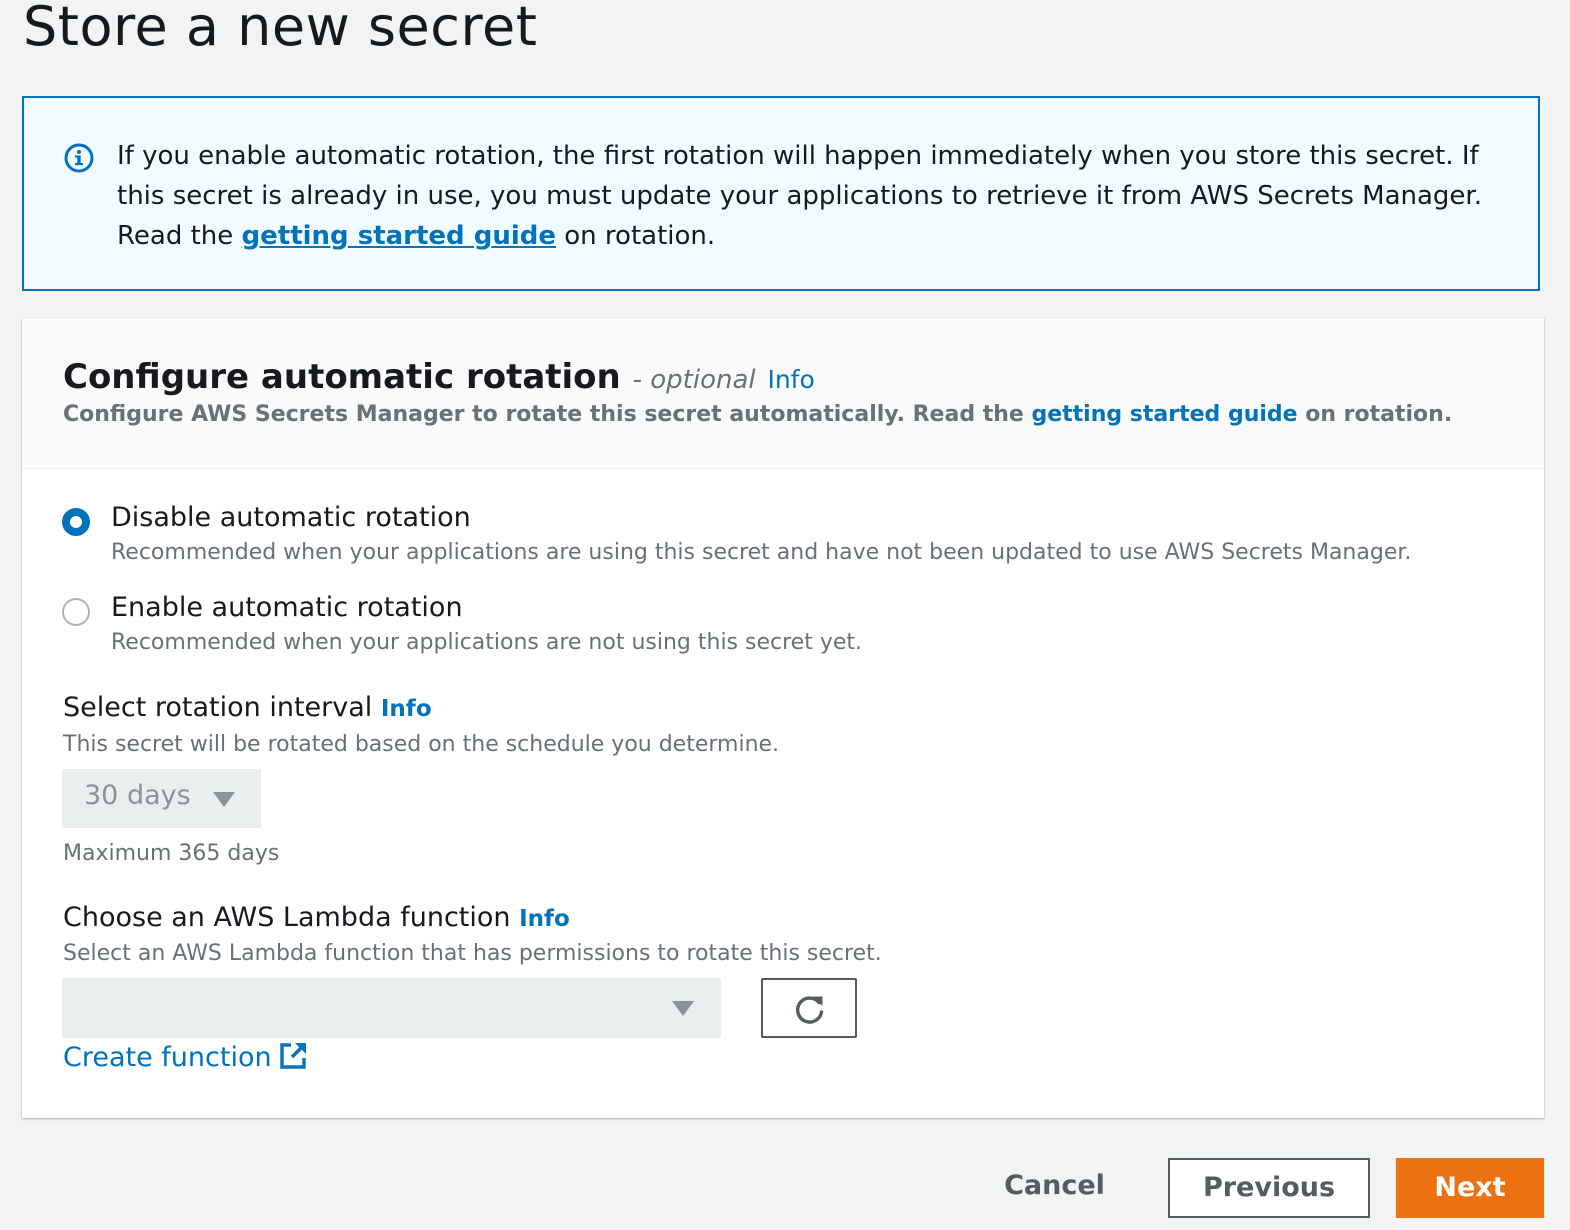 Image resolution: width=1570 pixels, height=1230 pixels. I want to click on previous-button: Previous, so click(1269, 1188).